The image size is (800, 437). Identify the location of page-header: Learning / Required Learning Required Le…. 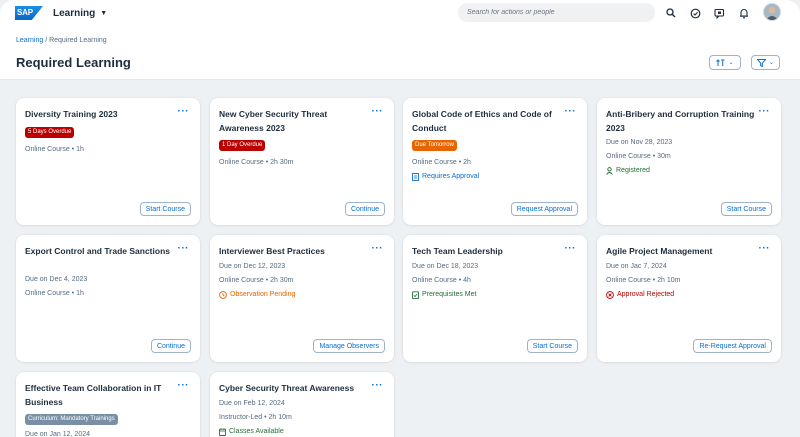
(400, 54).